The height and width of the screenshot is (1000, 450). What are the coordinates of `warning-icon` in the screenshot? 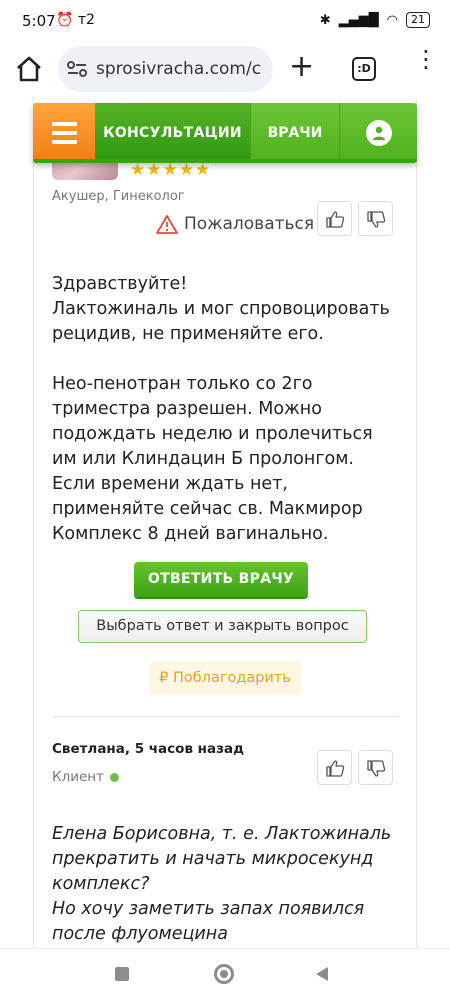 It's located at (167, 224).